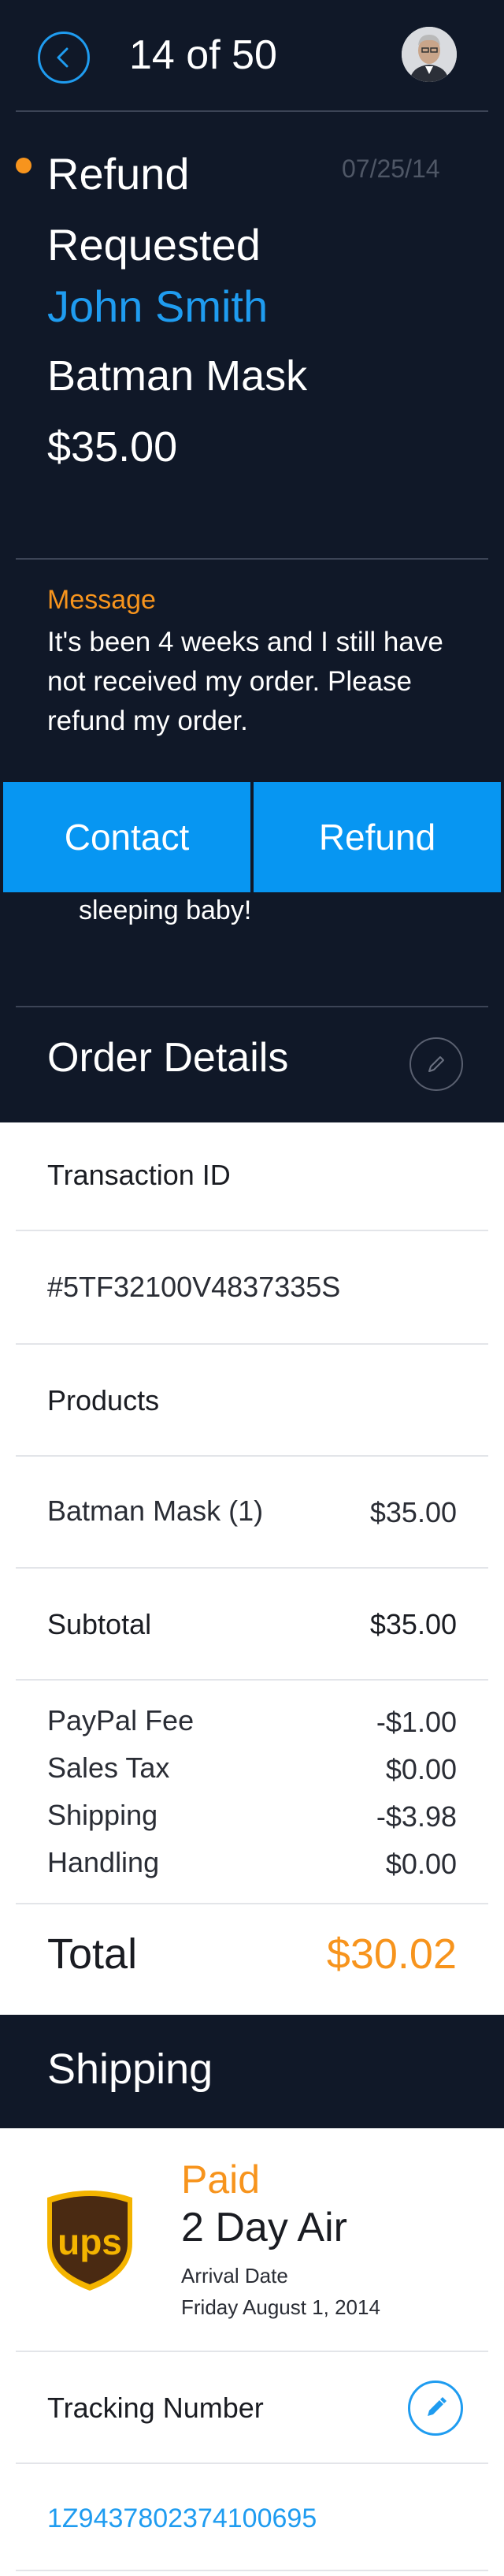  What do you see at coordinates (391, 168) in the screenshot?
I see `request-date: 07/25/14` at bounding box center [391, 168].